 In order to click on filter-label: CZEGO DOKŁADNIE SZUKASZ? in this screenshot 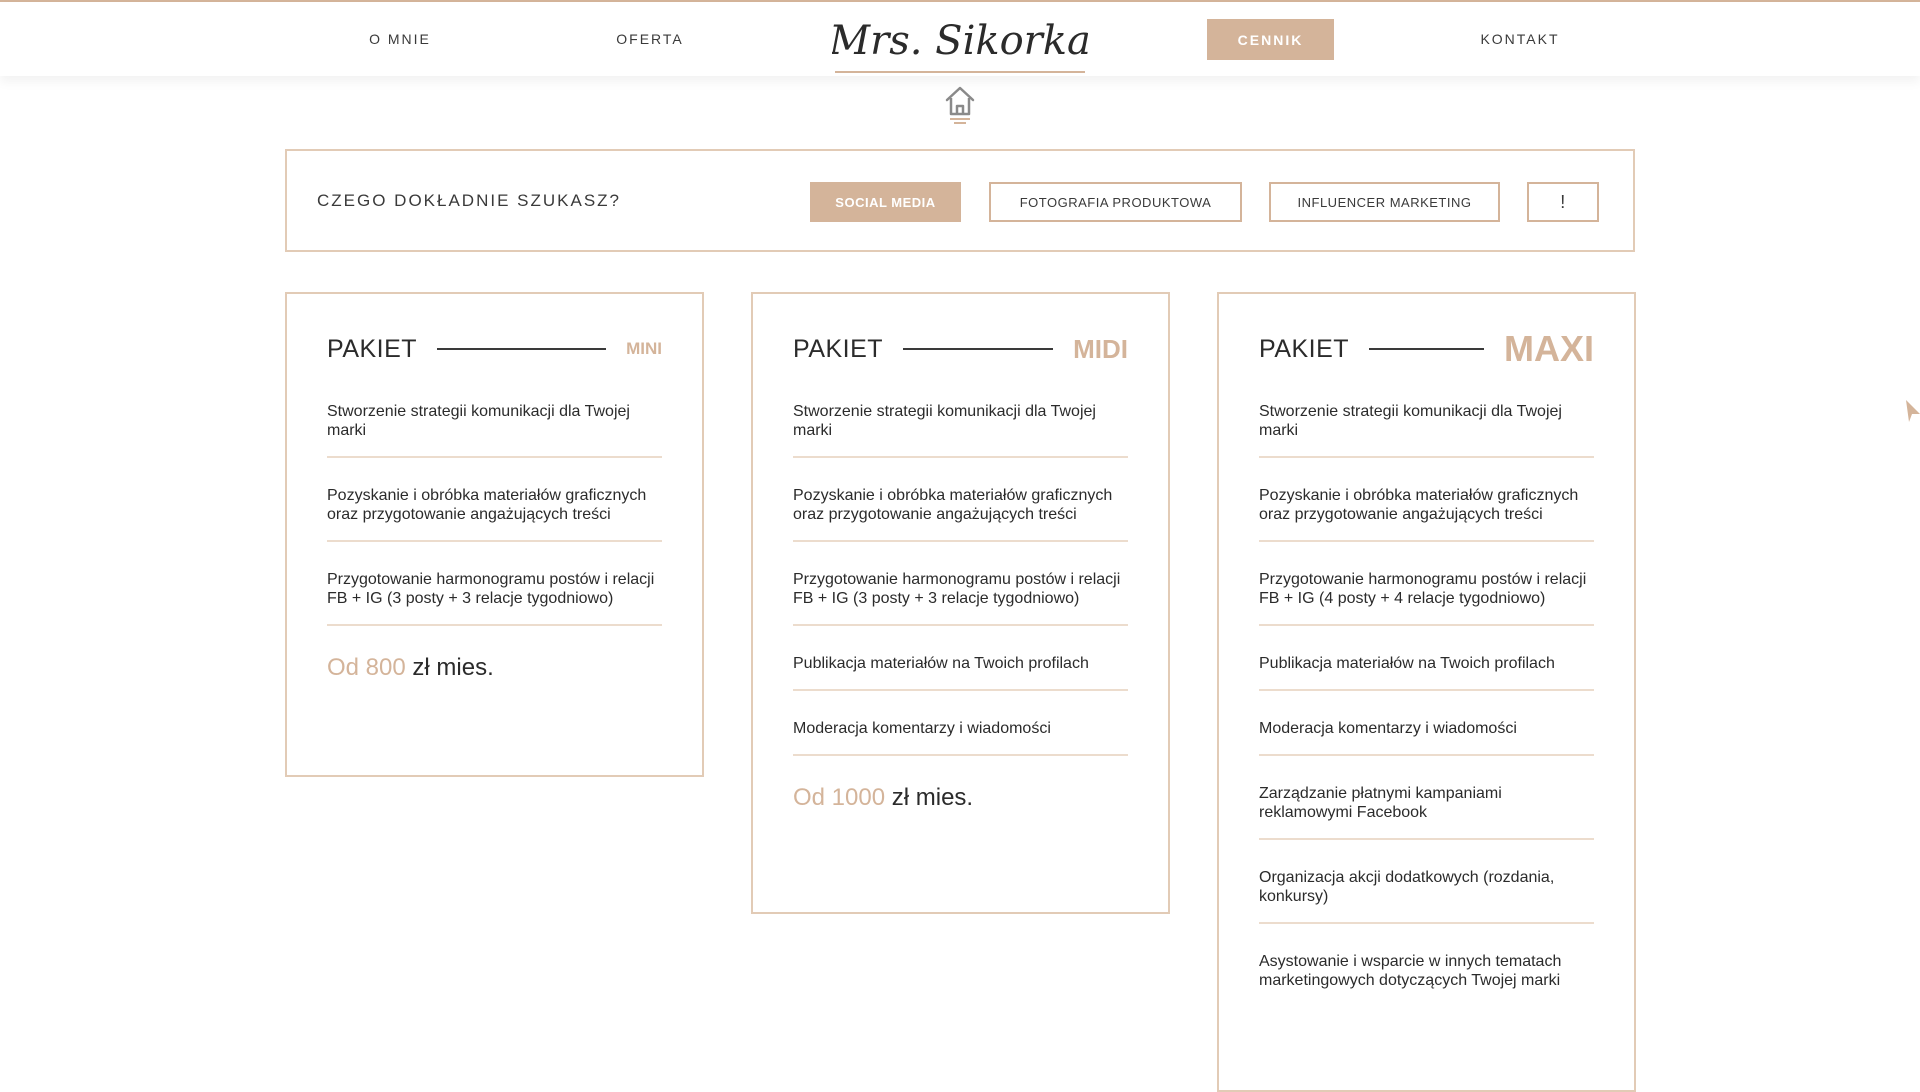, I will do `click(469, 200)`.